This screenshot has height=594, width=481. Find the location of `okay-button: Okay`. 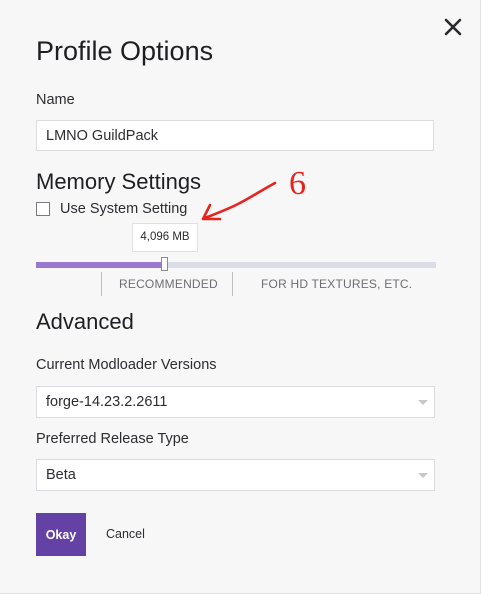

okay-button: Okay is located at coordinates (61, 534).